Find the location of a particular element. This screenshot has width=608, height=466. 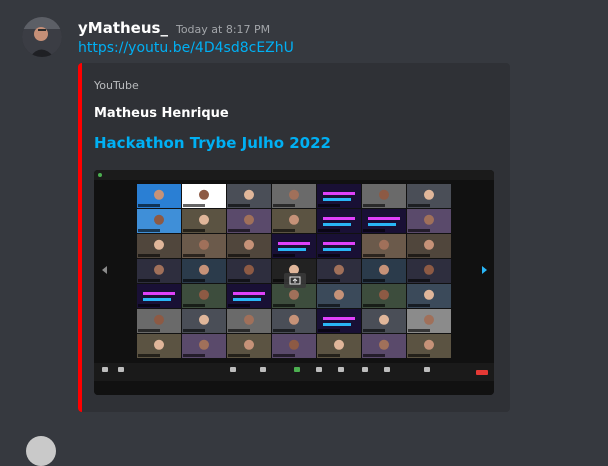

youtube-link: https://youtu.be/4D4sd8cEZhU is located at coordinates (186, 48).